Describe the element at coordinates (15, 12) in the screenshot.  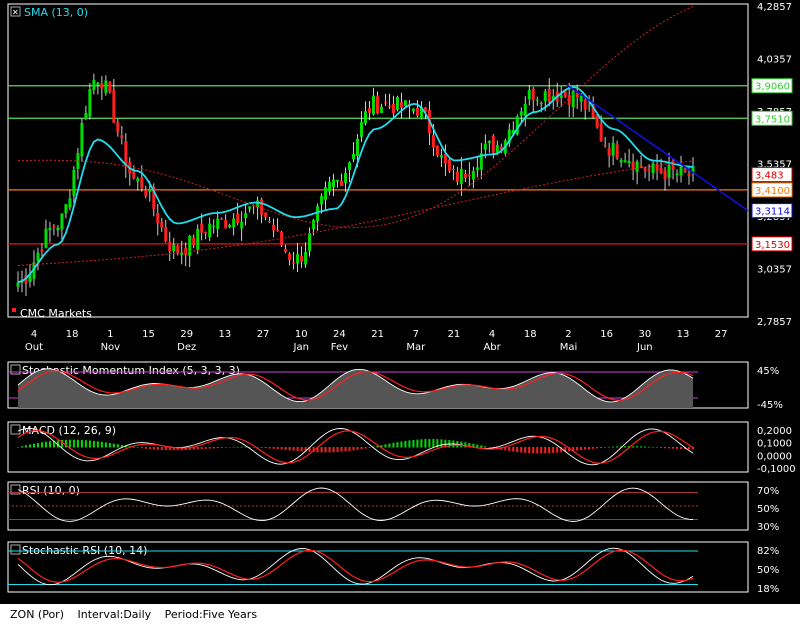
I see `close-icon: ✕` at that location.